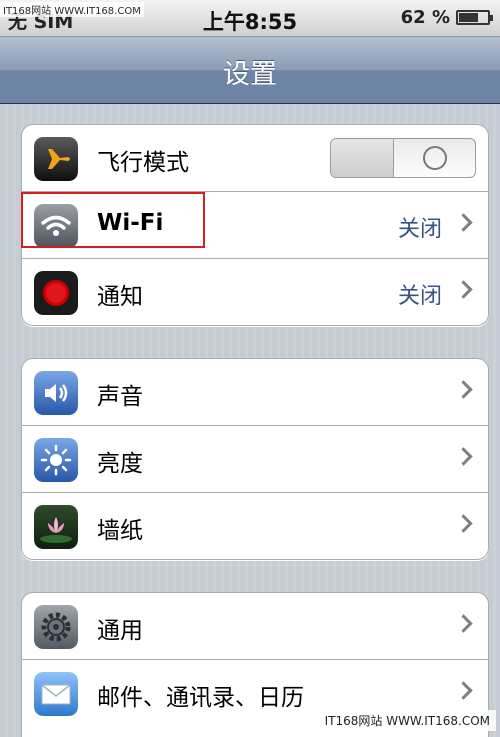  What do you see at coordinates (474, 17) in the screenshot?
I see `battery-icon` at bounding box center [474, 17].